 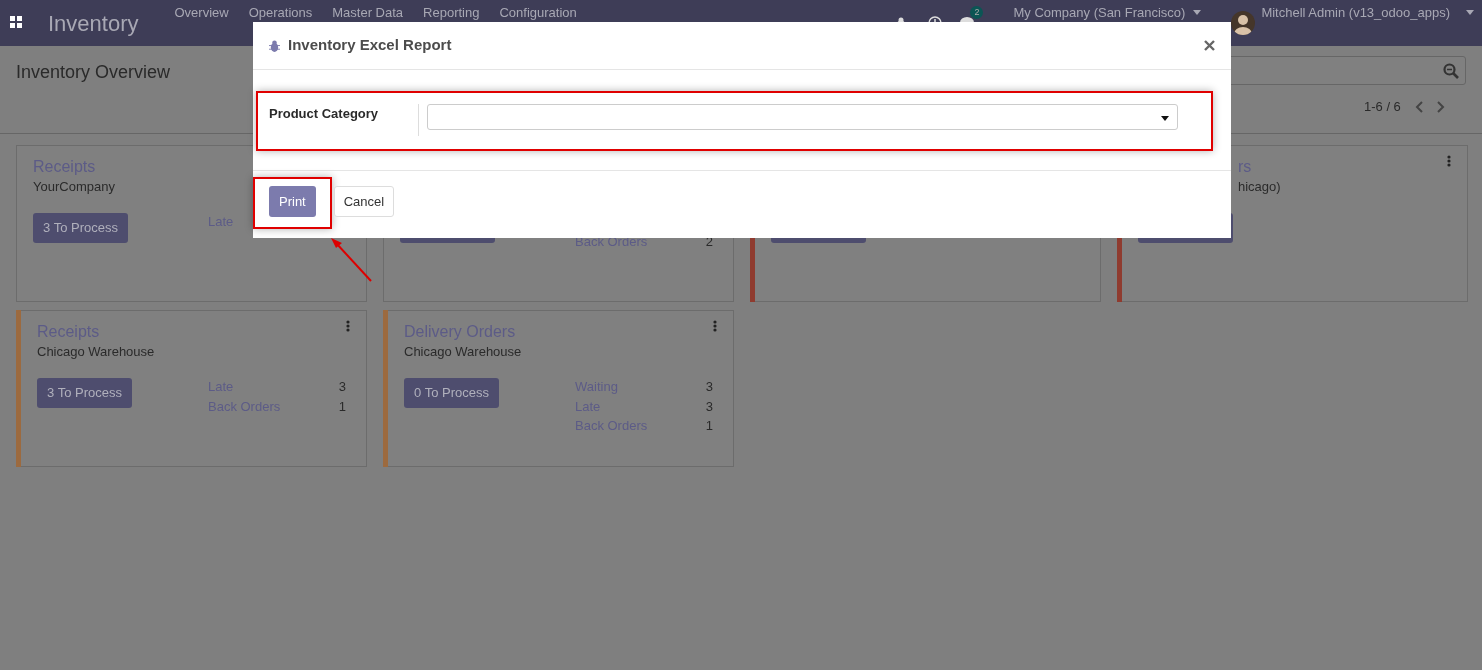 What do you see at coordinates (74, 186) in the screenshot?
I see `card-subtitle: YourCompany` at bounding box center [74, 186].